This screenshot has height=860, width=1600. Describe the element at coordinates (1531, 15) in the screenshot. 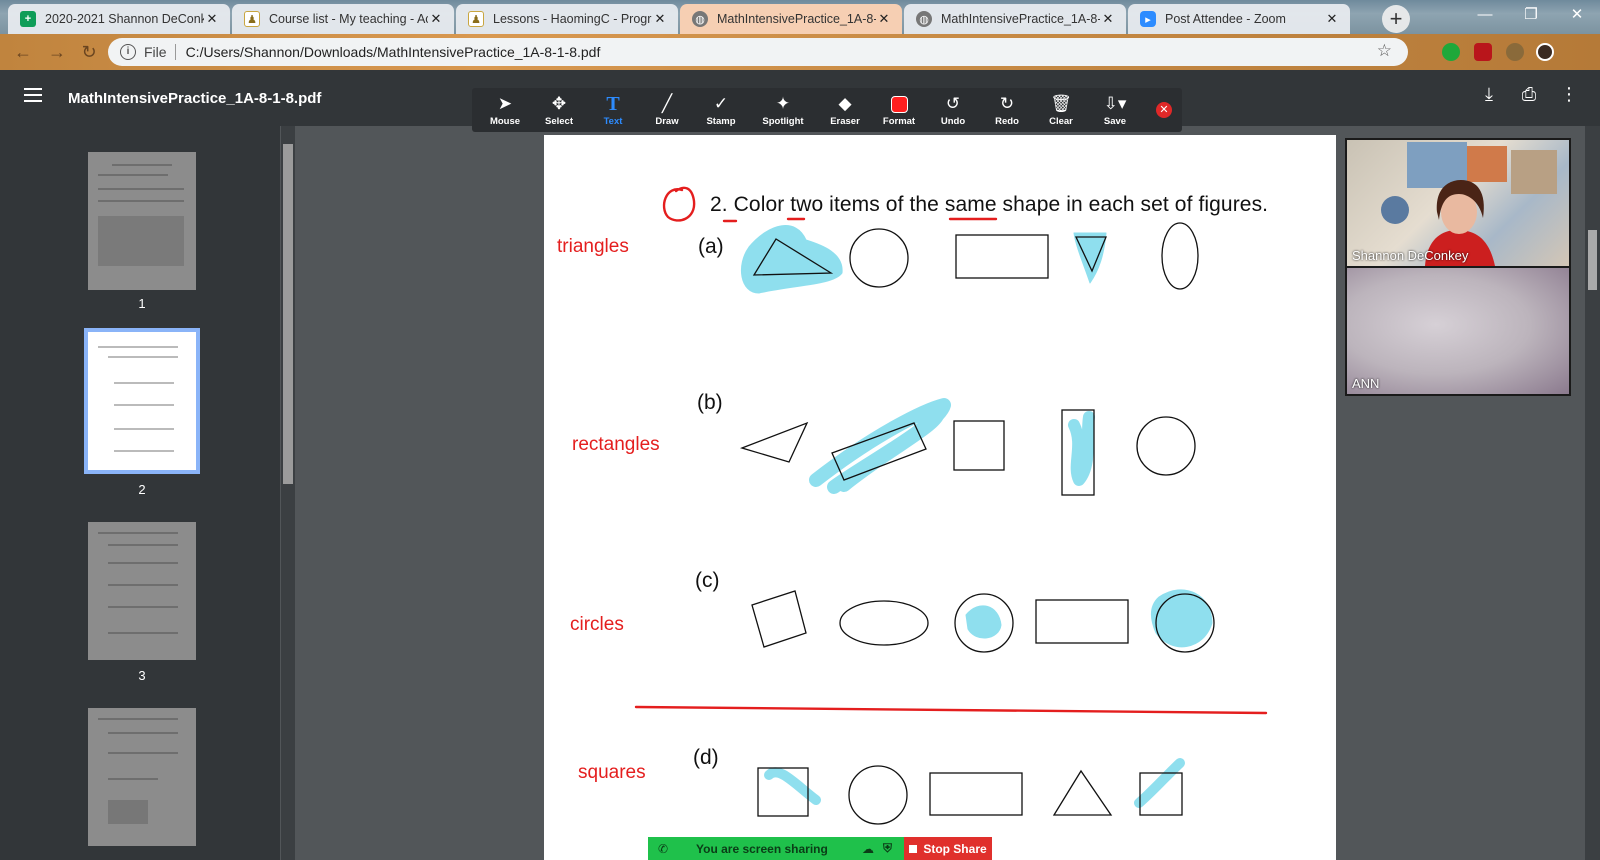

I see `restore-icon: ❐` at that location.